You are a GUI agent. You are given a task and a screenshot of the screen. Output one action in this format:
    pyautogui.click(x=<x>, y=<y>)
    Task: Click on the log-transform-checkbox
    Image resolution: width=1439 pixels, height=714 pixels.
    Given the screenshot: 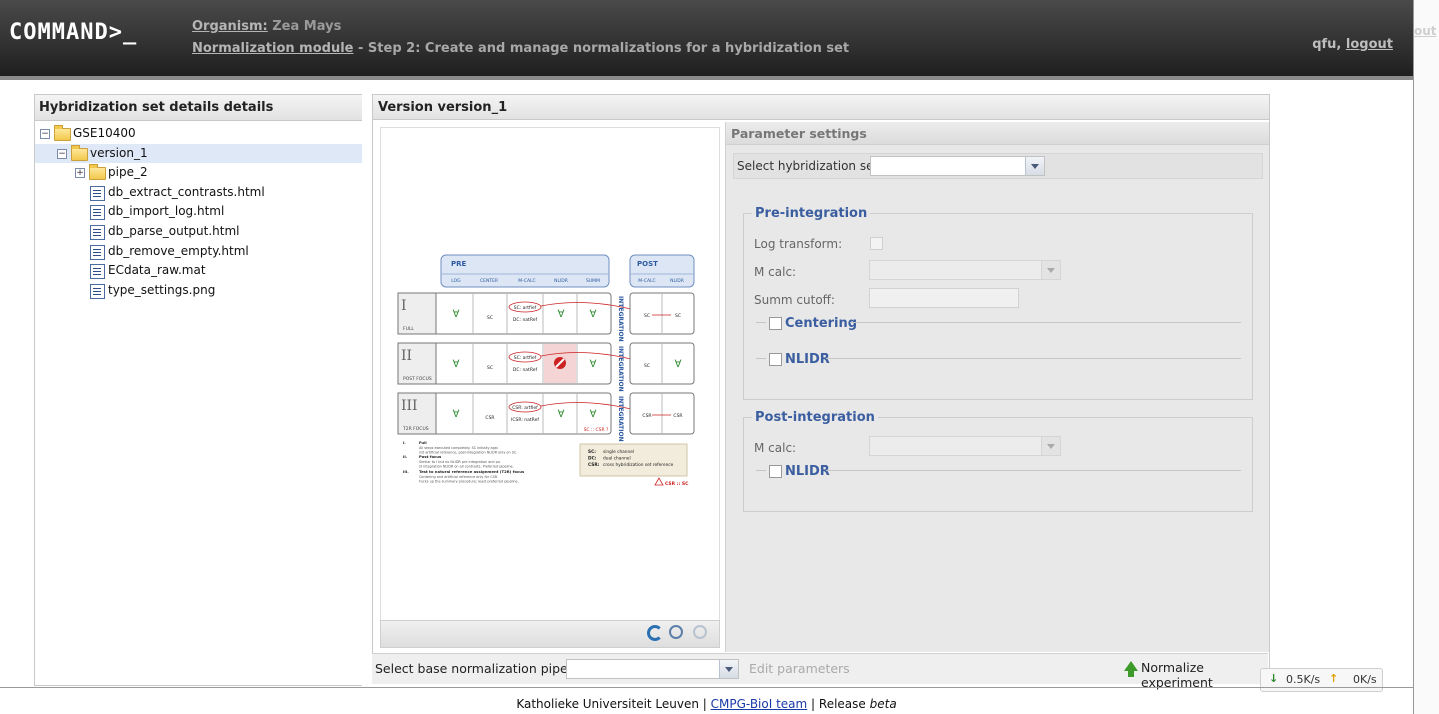 What is the action you would take?
    pyautogui.click(x=876, y=243)
    